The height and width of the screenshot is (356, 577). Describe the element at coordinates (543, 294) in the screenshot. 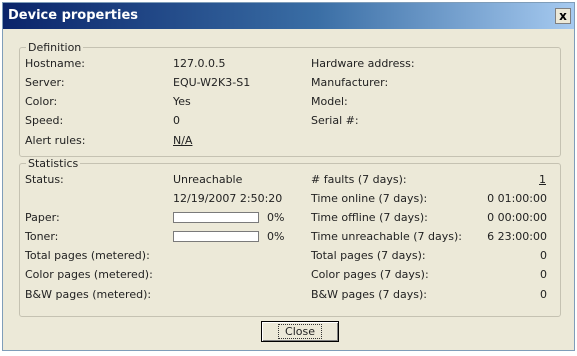

I see `bw-pages-value: 0` at that location.